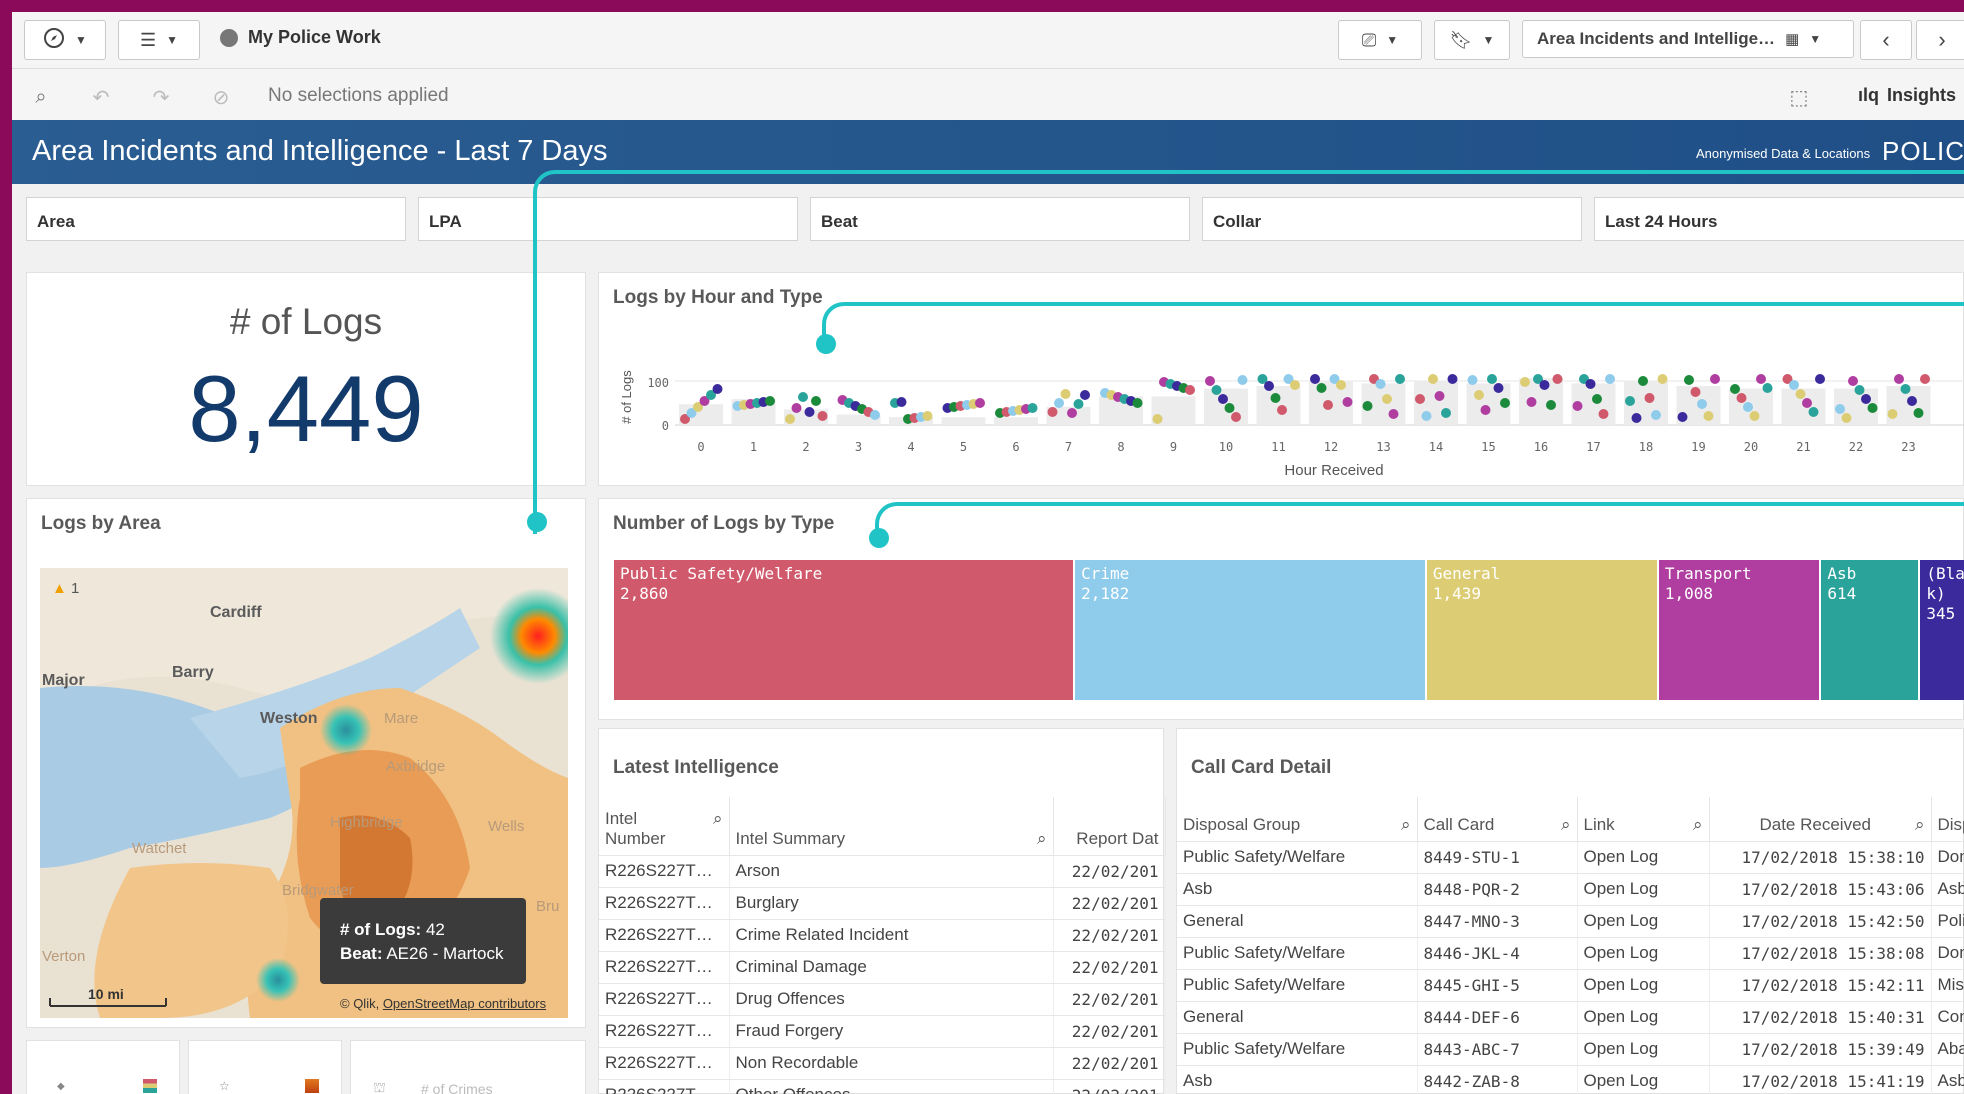 Image resolution: width=1964 pixels, height=1094 pixels. Describe the element at coordinates (891, 935) in the screenshot. I see `intel-summary-cell: Crime Related Incident` at that location.